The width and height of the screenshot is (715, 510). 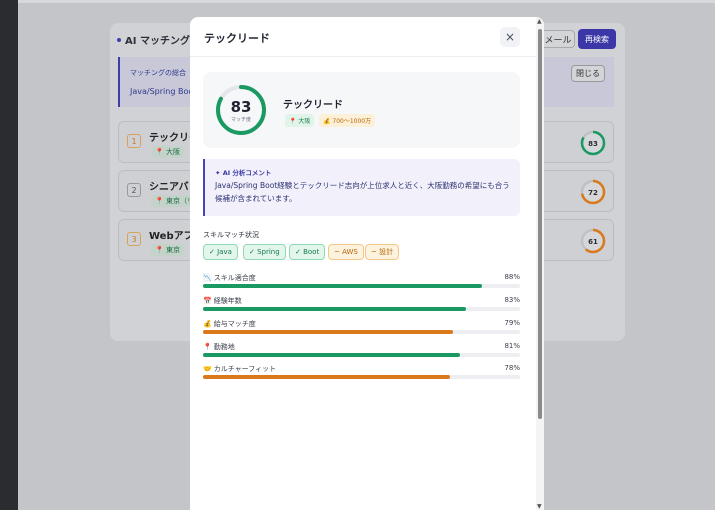 I want to click on background-score-rings: 83 72 61, so click(x=593, y=192).